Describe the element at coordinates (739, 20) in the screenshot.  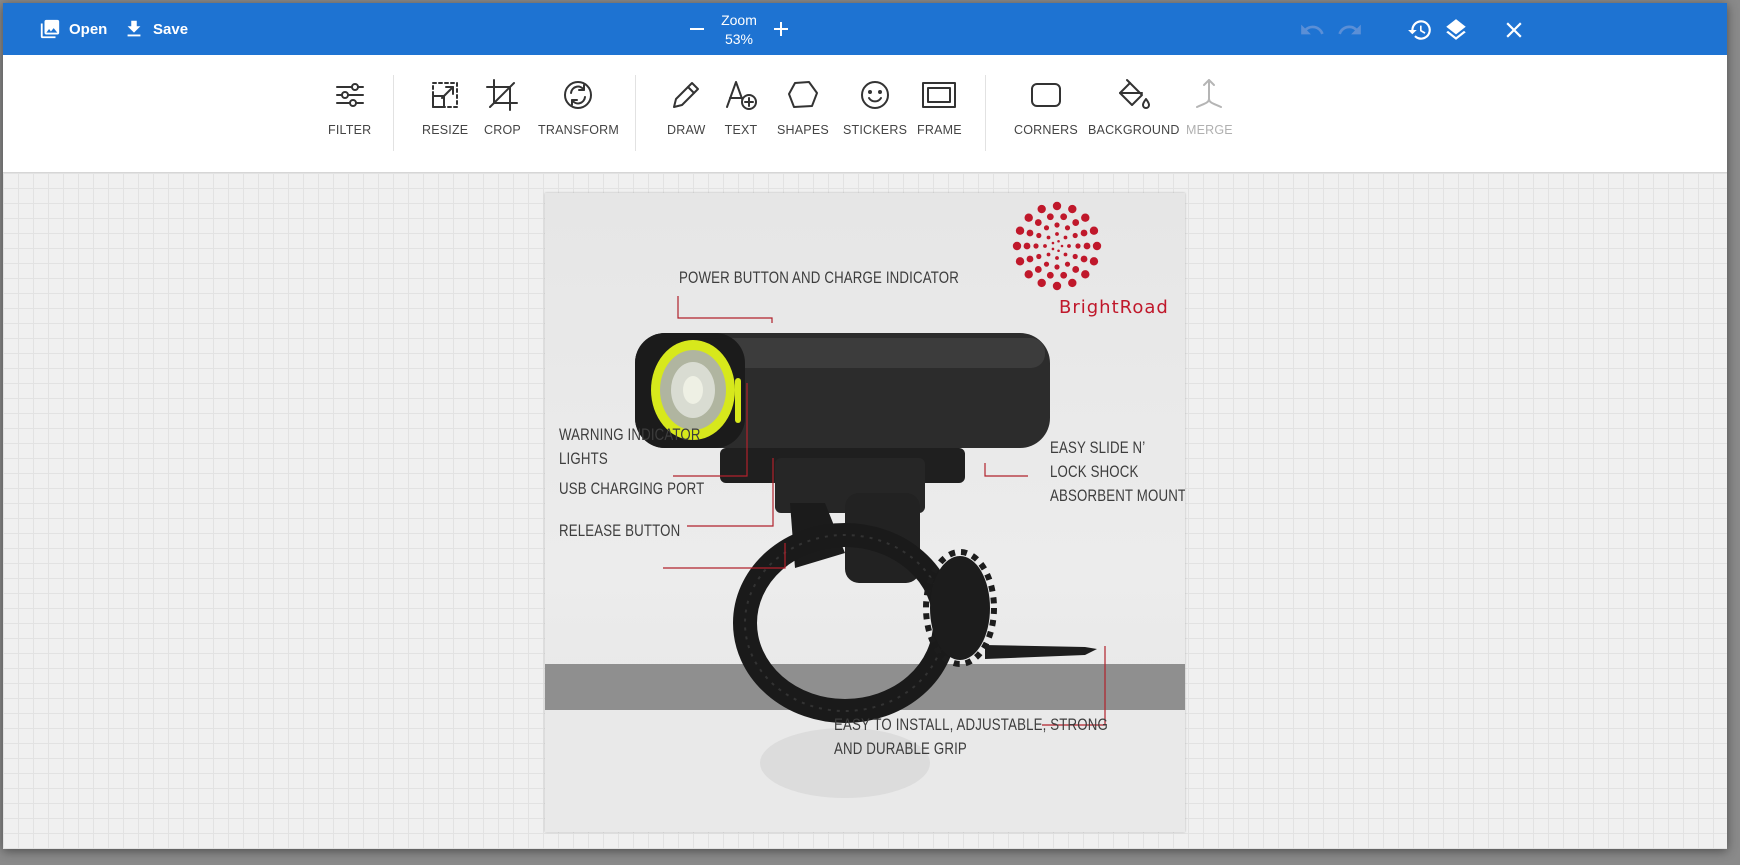
I see `zoom-title: Zoom` at that location.